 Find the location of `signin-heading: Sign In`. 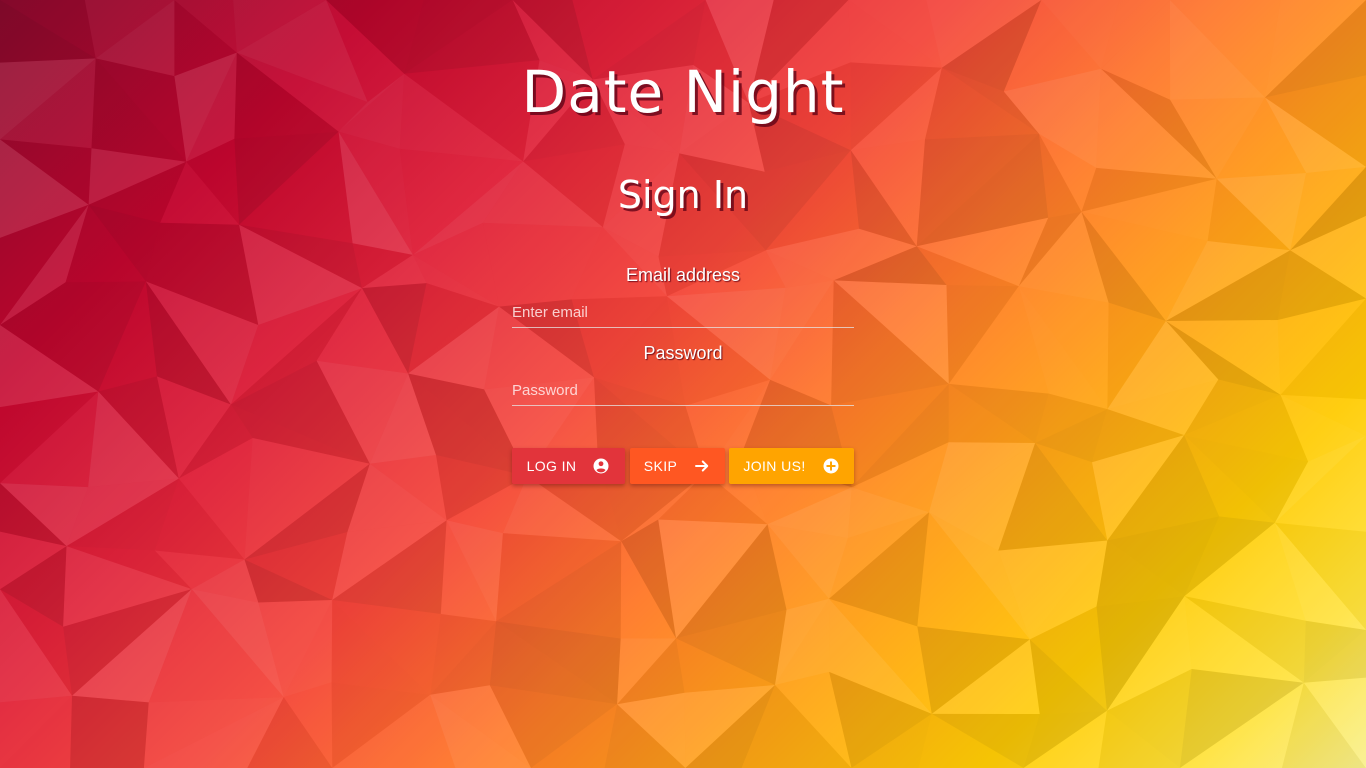

signin-heading: Sign In is located at coordinates (683, 195).